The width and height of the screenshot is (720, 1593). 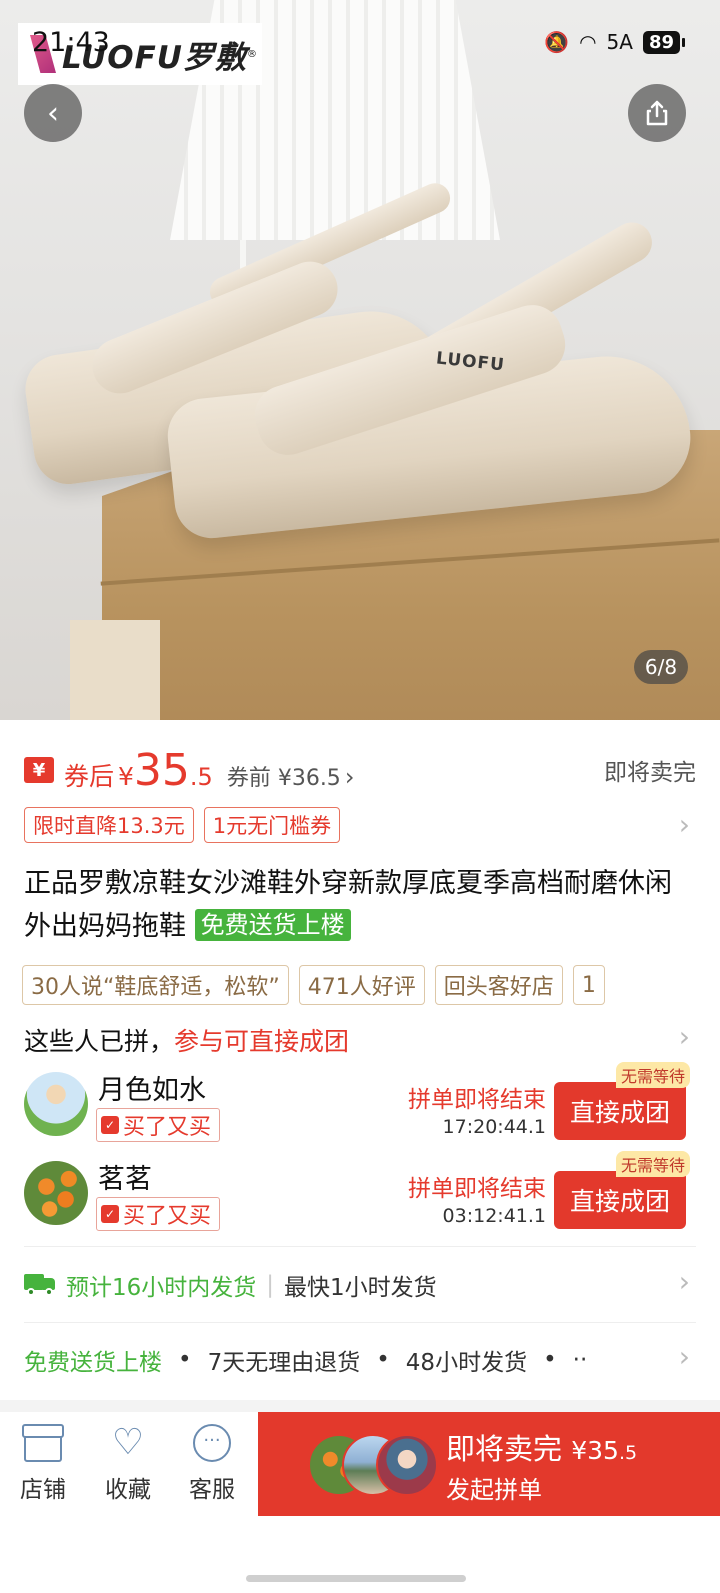 What do you see at coordinates (373, 1465) in the screenshot?
I see `buyer-avatars` at bounding box center [373, 1465].